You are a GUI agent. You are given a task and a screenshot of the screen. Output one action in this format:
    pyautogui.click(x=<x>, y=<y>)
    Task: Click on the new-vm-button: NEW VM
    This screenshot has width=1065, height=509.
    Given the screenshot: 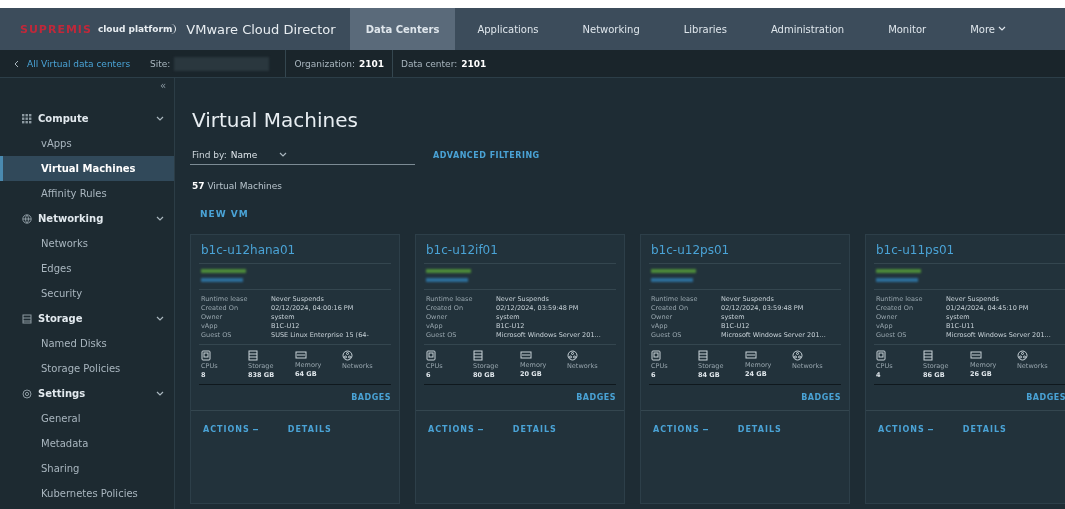 What is the action you would take?
    pyautogui.click(x=224, y=214)
    